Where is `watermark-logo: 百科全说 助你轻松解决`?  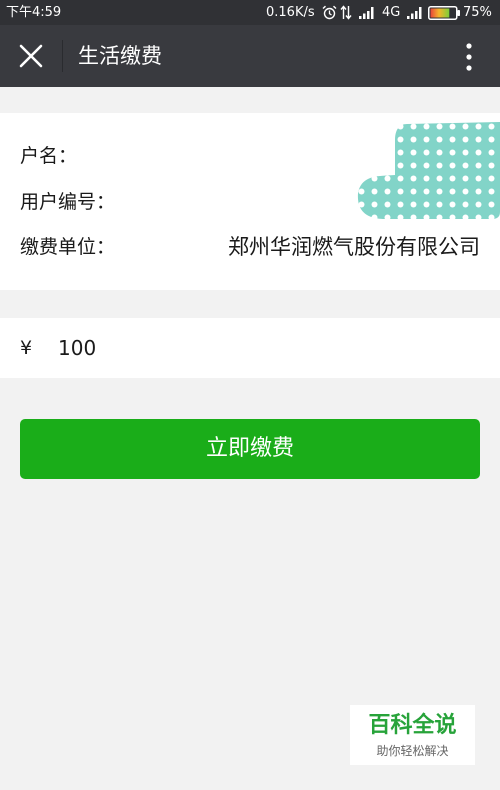 watermark-logo: 百科全说 助你轻松解决 is located at coordinates (412, 735).